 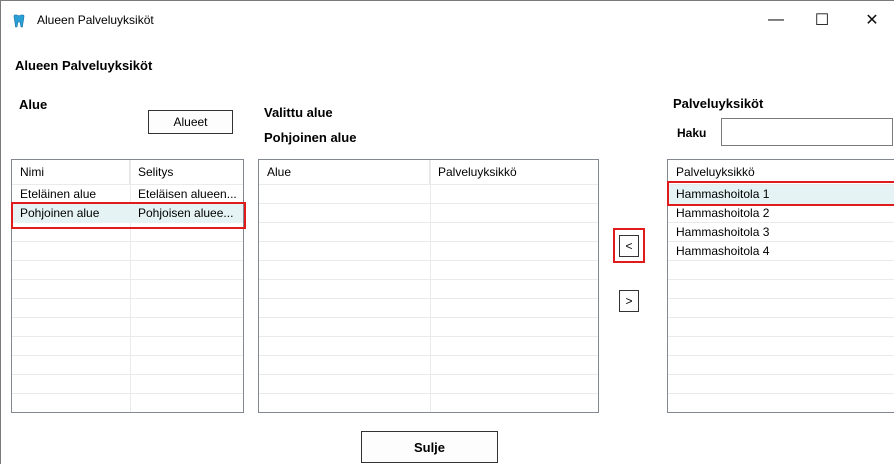 I want to click on column-header-palveluyksikko: Palveluyksikkö, so click(x=514, y=172).